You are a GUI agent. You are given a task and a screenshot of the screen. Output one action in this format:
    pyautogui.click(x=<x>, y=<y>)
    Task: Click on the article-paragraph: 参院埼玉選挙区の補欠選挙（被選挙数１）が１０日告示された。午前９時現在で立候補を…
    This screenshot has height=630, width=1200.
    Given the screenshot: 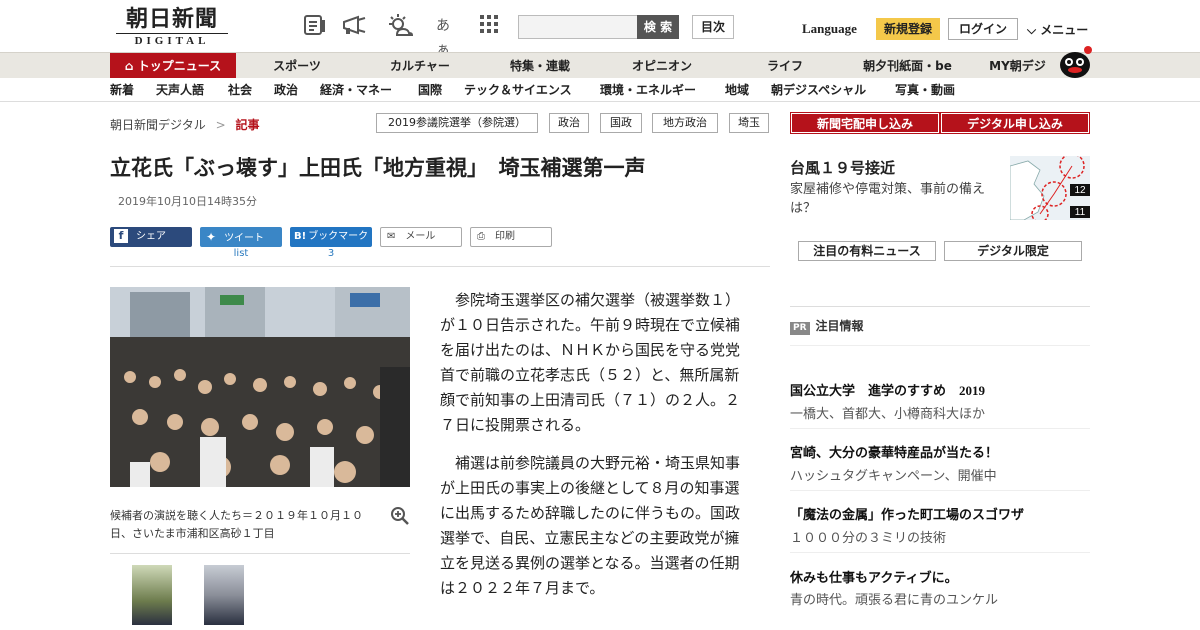 What is the action you would take?
    pyautogui.click(x=590, y=362)
    